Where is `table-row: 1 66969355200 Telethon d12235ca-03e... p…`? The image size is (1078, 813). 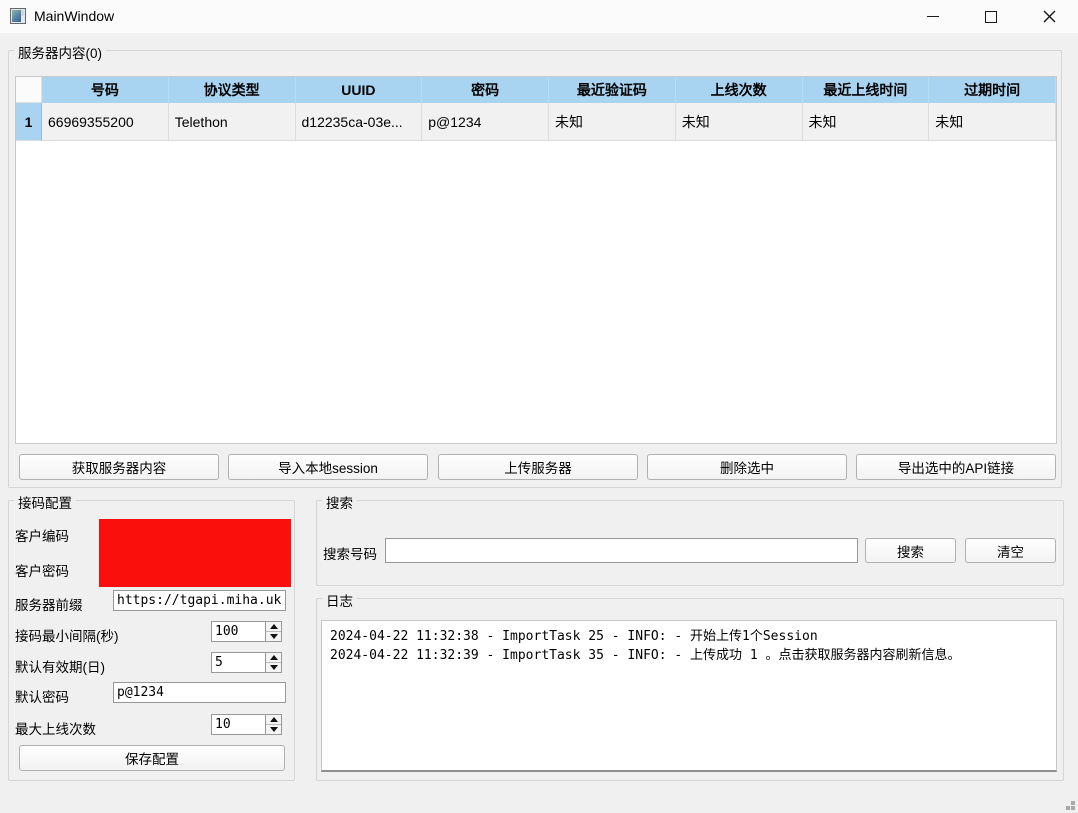 table-row: 1 66969355200 Telethon d12235ca-03e... p… is located at coordinates (536, 122).